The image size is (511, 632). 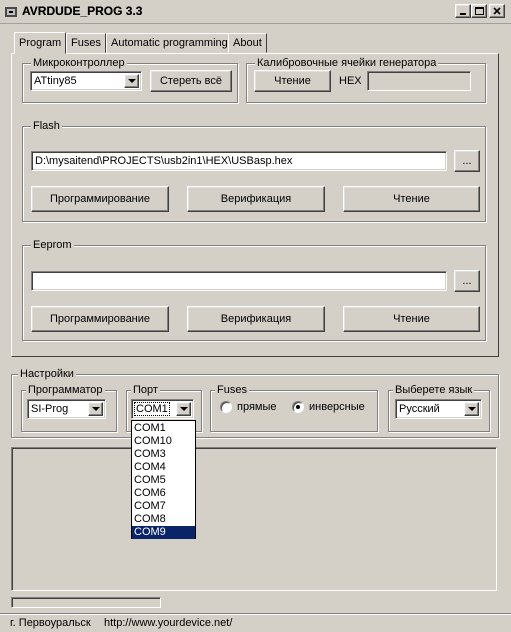 I want to click on port-dropdown-list: COM1 COM10 COM3 COM4 COM5 COM6 COM7 COM8 COM9, so click(x=163, y=479).